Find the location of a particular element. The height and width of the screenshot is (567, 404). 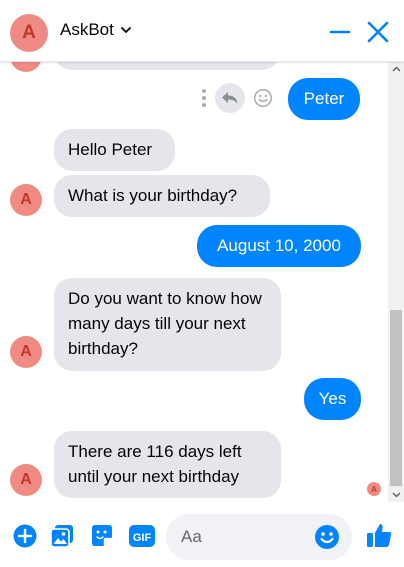

gif-icon: GIF is located at coordinates (142, 536).